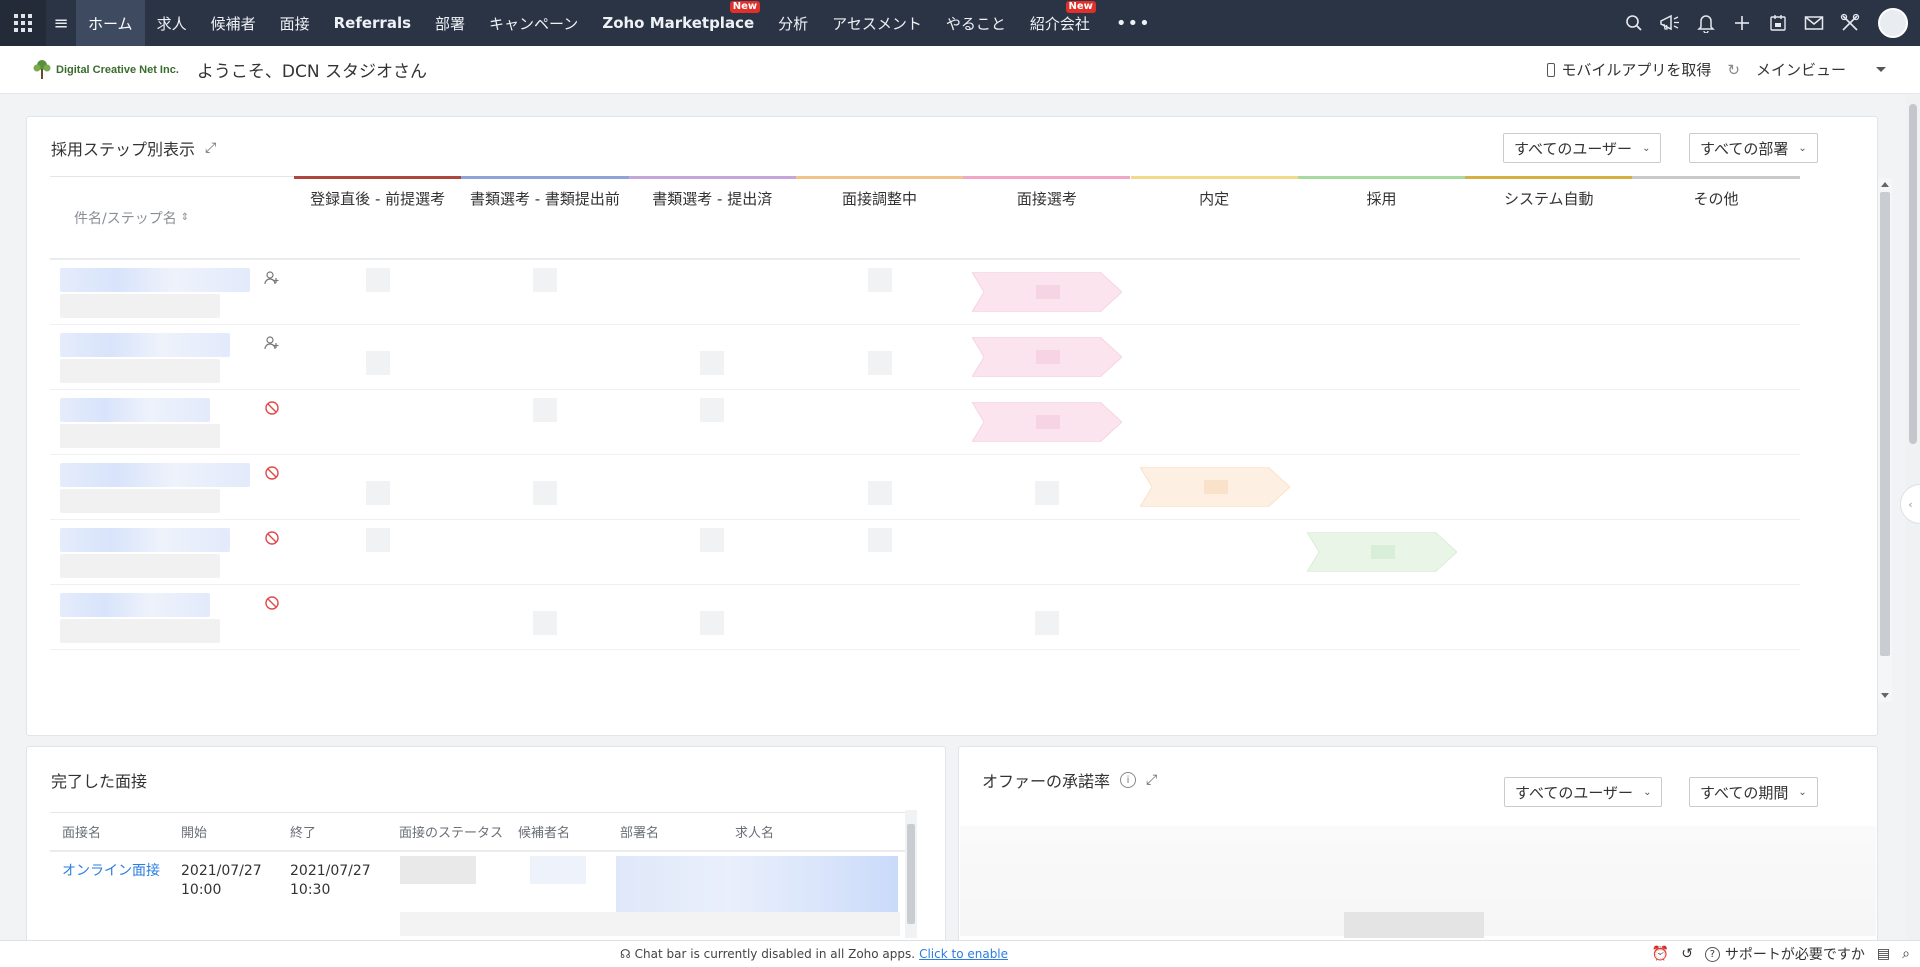  Describe the element at coordinates (1047, 217) in the screenshot. I see `step-header-4: 面接選考` at that location.